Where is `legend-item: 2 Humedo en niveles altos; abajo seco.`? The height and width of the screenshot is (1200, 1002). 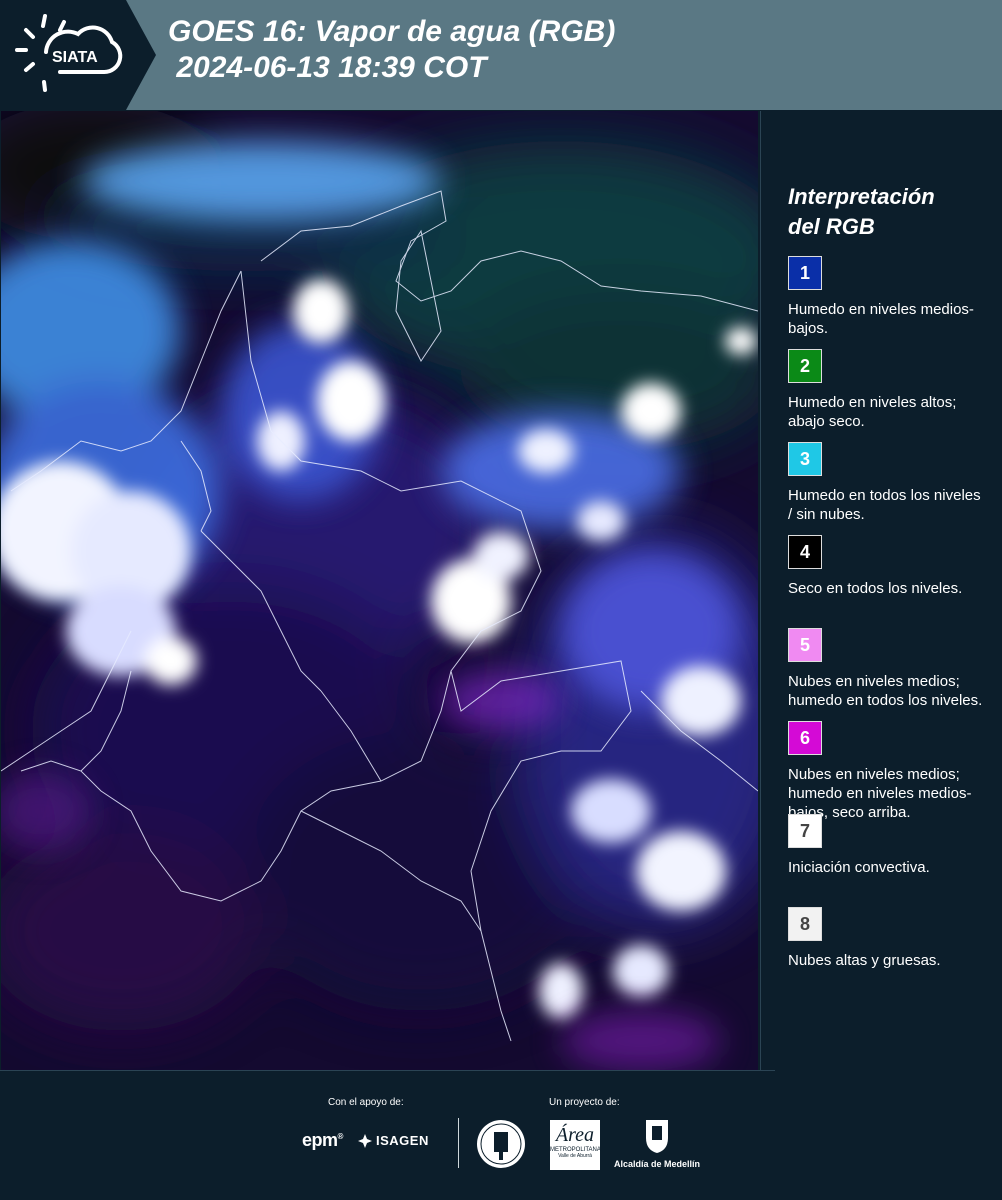
legend-item: 2 Humedo en niveles altos; abajo seco. is located at coordinates (888, 395).